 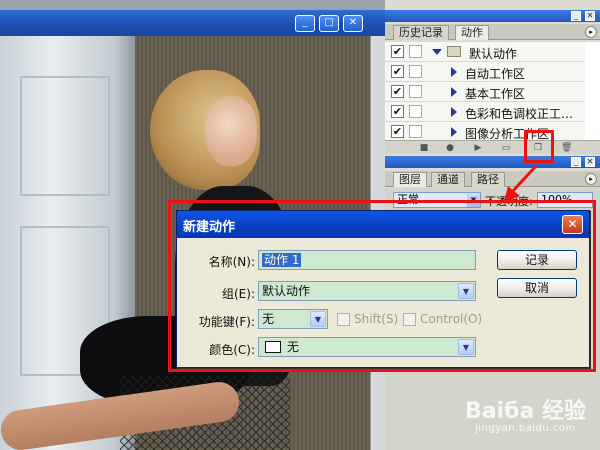 I want to click on highlight-new-action, so click(x=539, y=146).